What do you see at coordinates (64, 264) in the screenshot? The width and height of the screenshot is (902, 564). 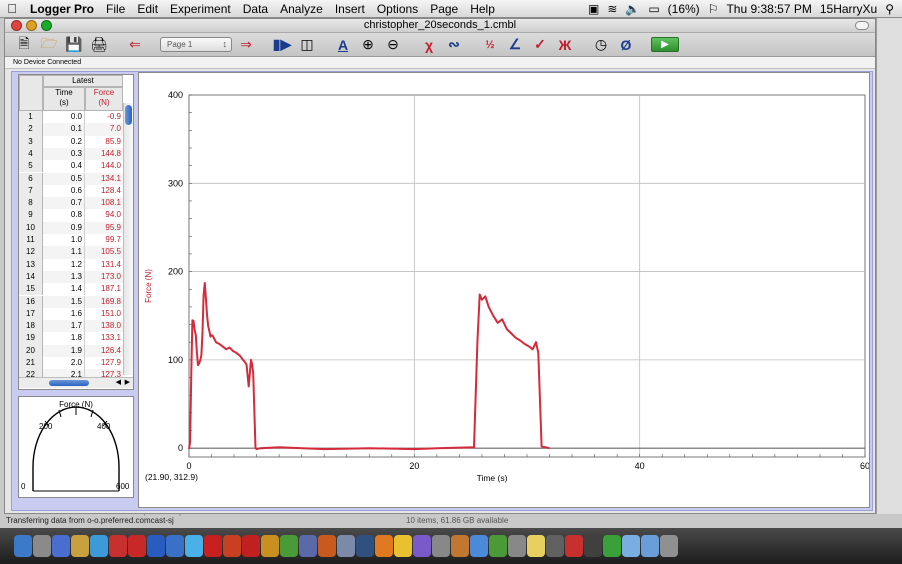 I see `time-cell: 1.2` at bounding box center [64, 264].